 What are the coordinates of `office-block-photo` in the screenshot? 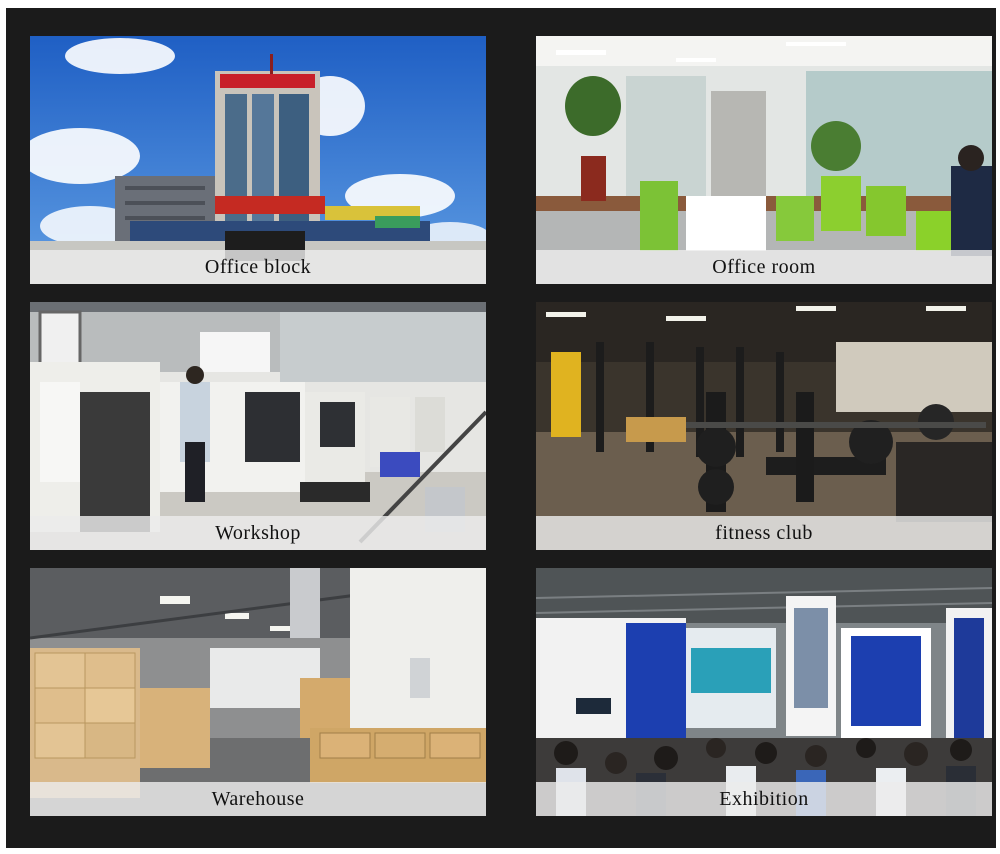 It's located at (258, 160).